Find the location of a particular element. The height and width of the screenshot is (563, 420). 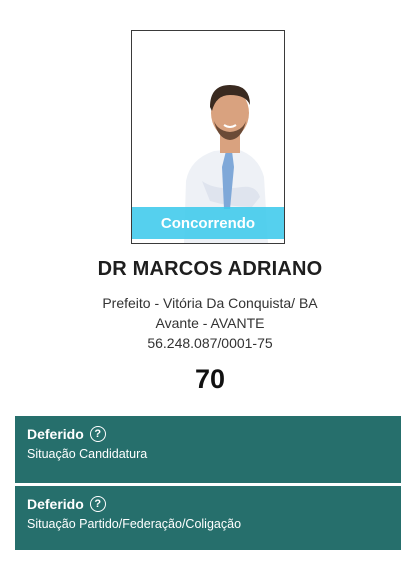

office-location: Prefeito - Vitória Da Conquista/ BA is located at coordinates (210, 303).